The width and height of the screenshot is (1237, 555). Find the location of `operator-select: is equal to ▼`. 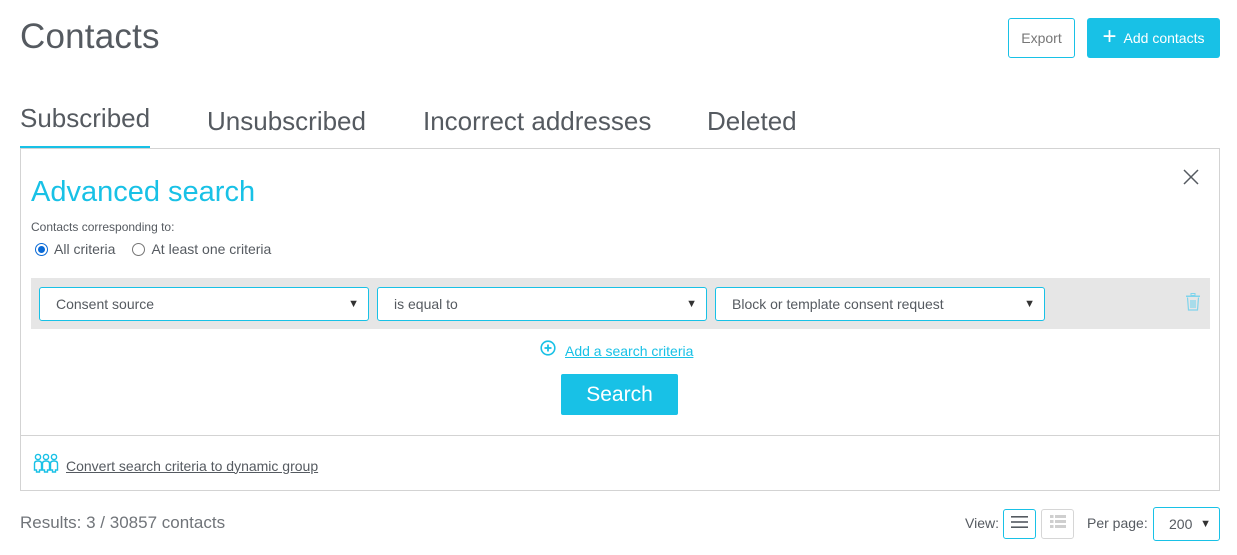

operator-select: is equal to ▼ is located at coordinates (542, 304).